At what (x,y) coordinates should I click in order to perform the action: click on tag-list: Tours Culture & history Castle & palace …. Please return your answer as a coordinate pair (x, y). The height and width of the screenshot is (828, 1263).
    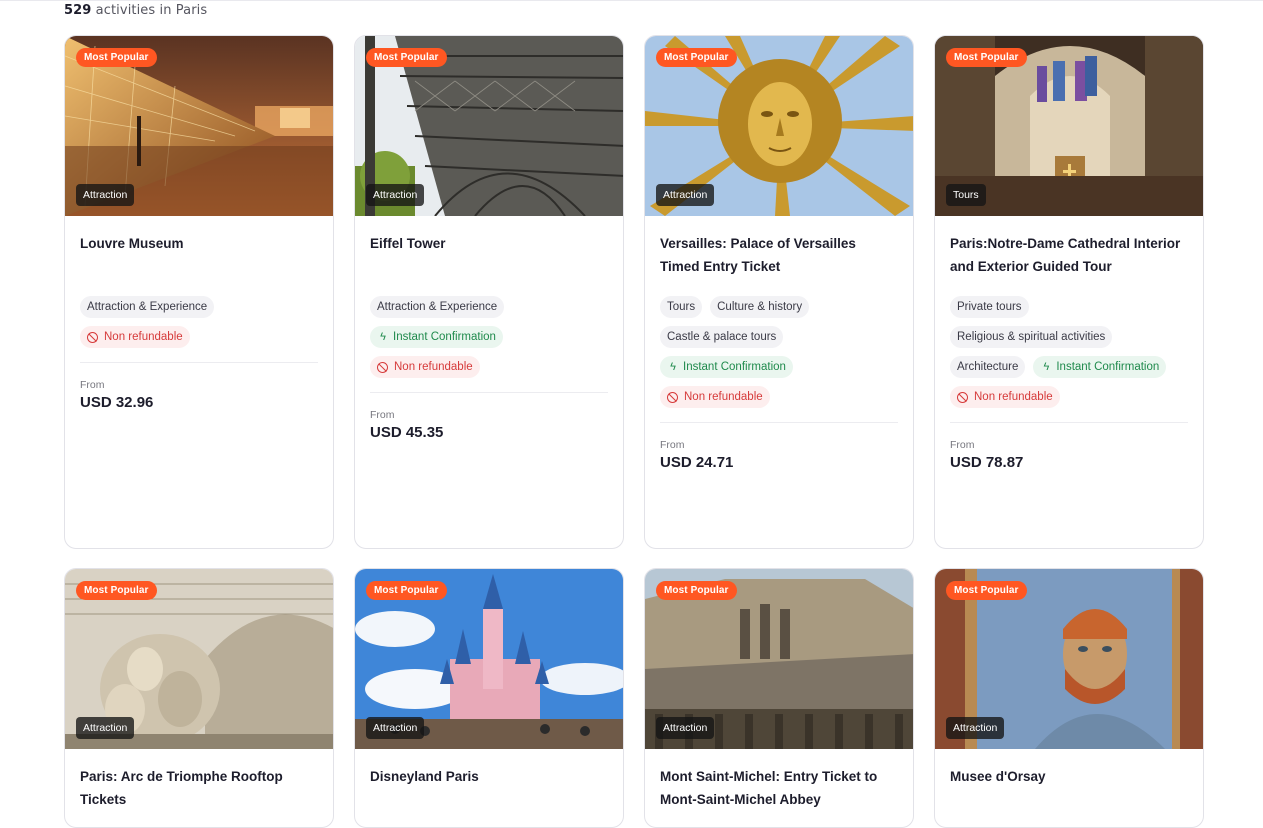
    Looking at the image, I should click on (779, 352).